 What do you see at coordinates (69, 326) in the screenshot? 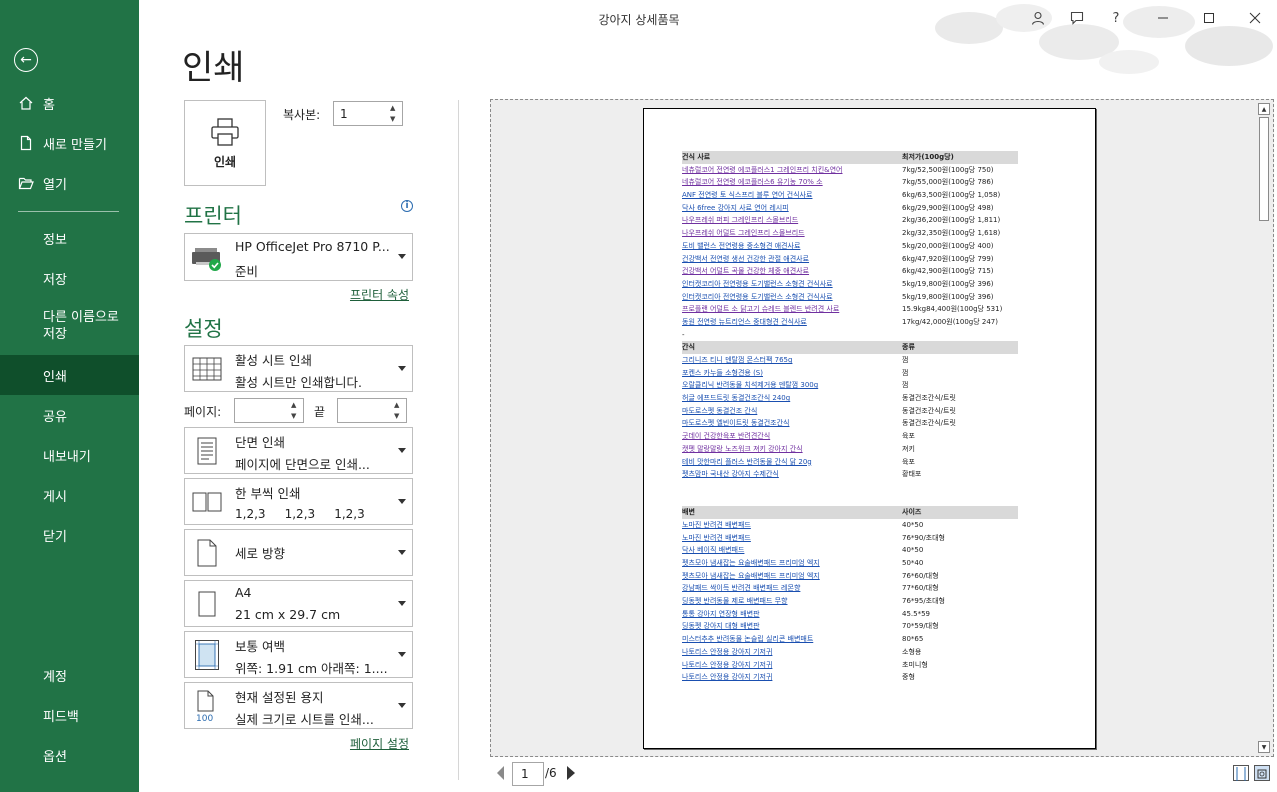
I see `sidebar-item-save-as: 다른 이름으로 저장` at bounding box center [69, 326].